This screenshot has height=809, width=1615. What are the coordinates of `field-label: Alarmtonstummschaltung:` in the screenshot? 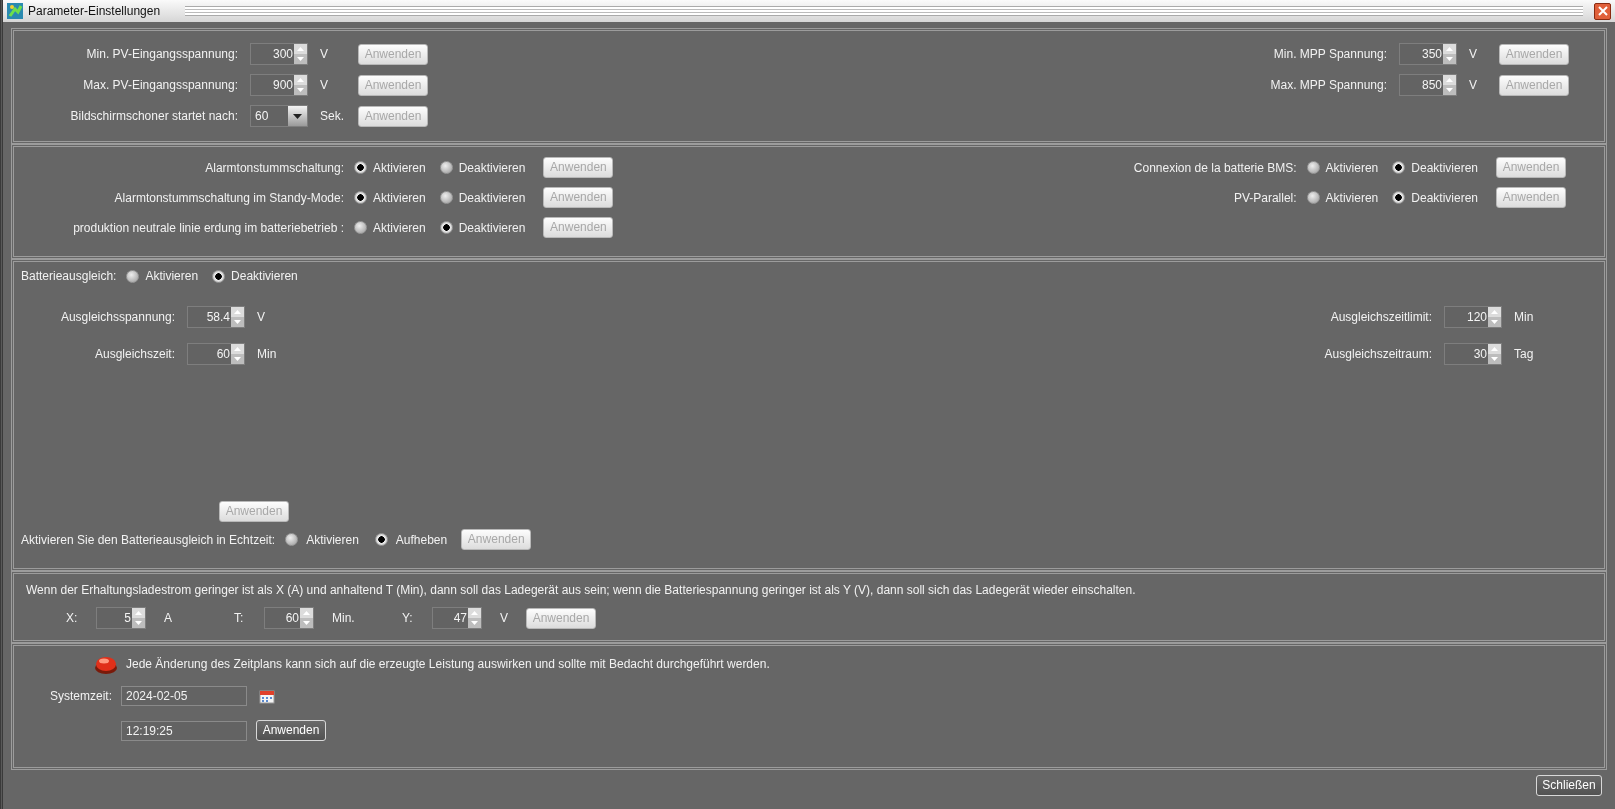 It's located at (274, 168).